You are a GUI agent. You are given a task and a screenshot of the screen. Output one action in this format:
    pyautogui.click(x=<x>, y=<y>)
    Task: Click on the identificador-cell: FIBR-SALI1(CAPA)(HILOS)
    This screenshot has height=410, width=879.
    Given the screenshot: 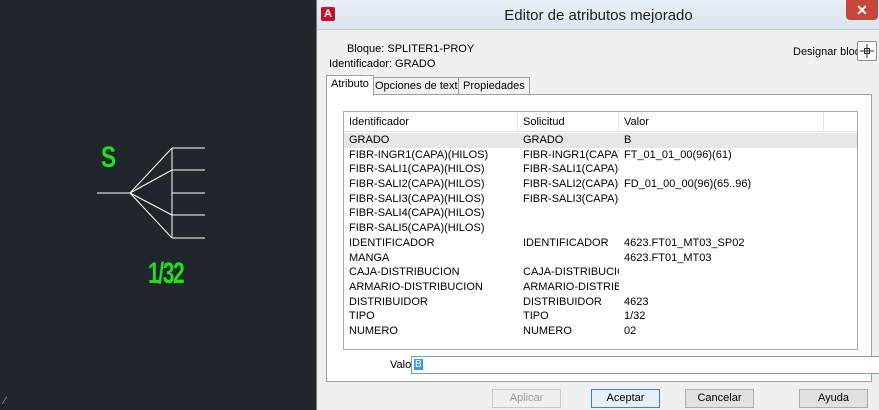 What is the action you would take?
    pyautogui.click(x=417, y=169)
    